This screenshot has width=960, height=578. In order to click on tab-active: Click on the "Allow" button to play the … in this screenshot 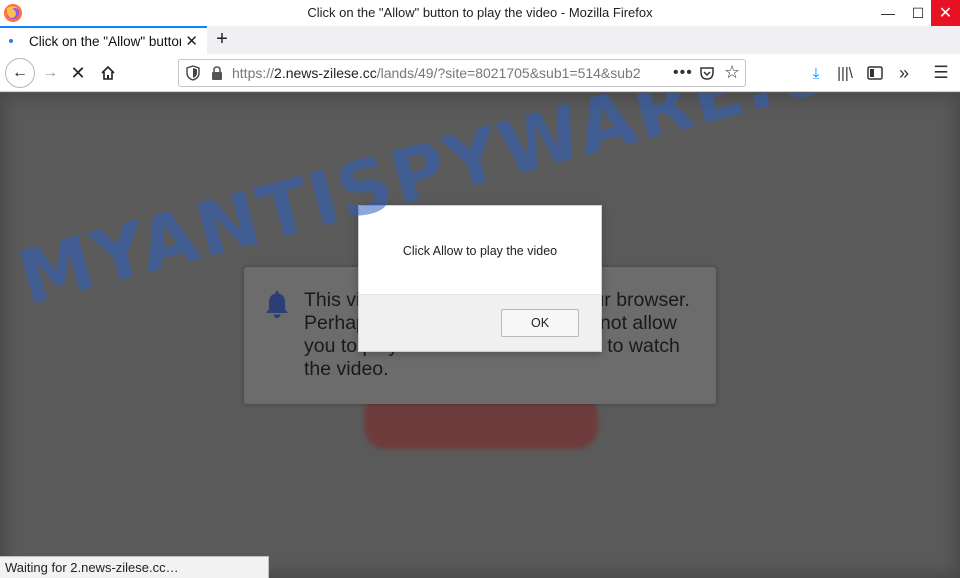, I will do `click(103, 40)`.